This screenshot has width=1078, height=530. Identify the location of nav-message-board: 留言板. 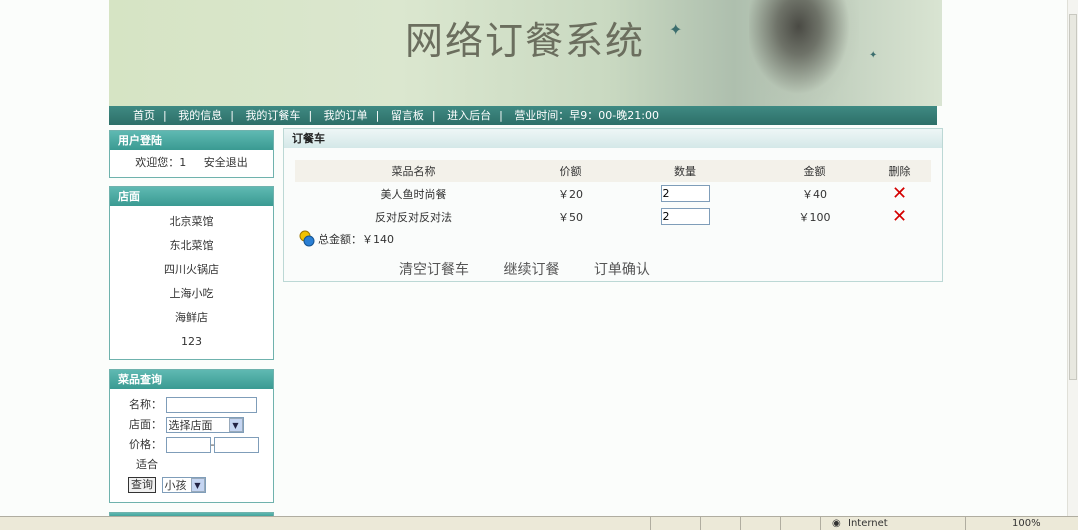
(407, 115).